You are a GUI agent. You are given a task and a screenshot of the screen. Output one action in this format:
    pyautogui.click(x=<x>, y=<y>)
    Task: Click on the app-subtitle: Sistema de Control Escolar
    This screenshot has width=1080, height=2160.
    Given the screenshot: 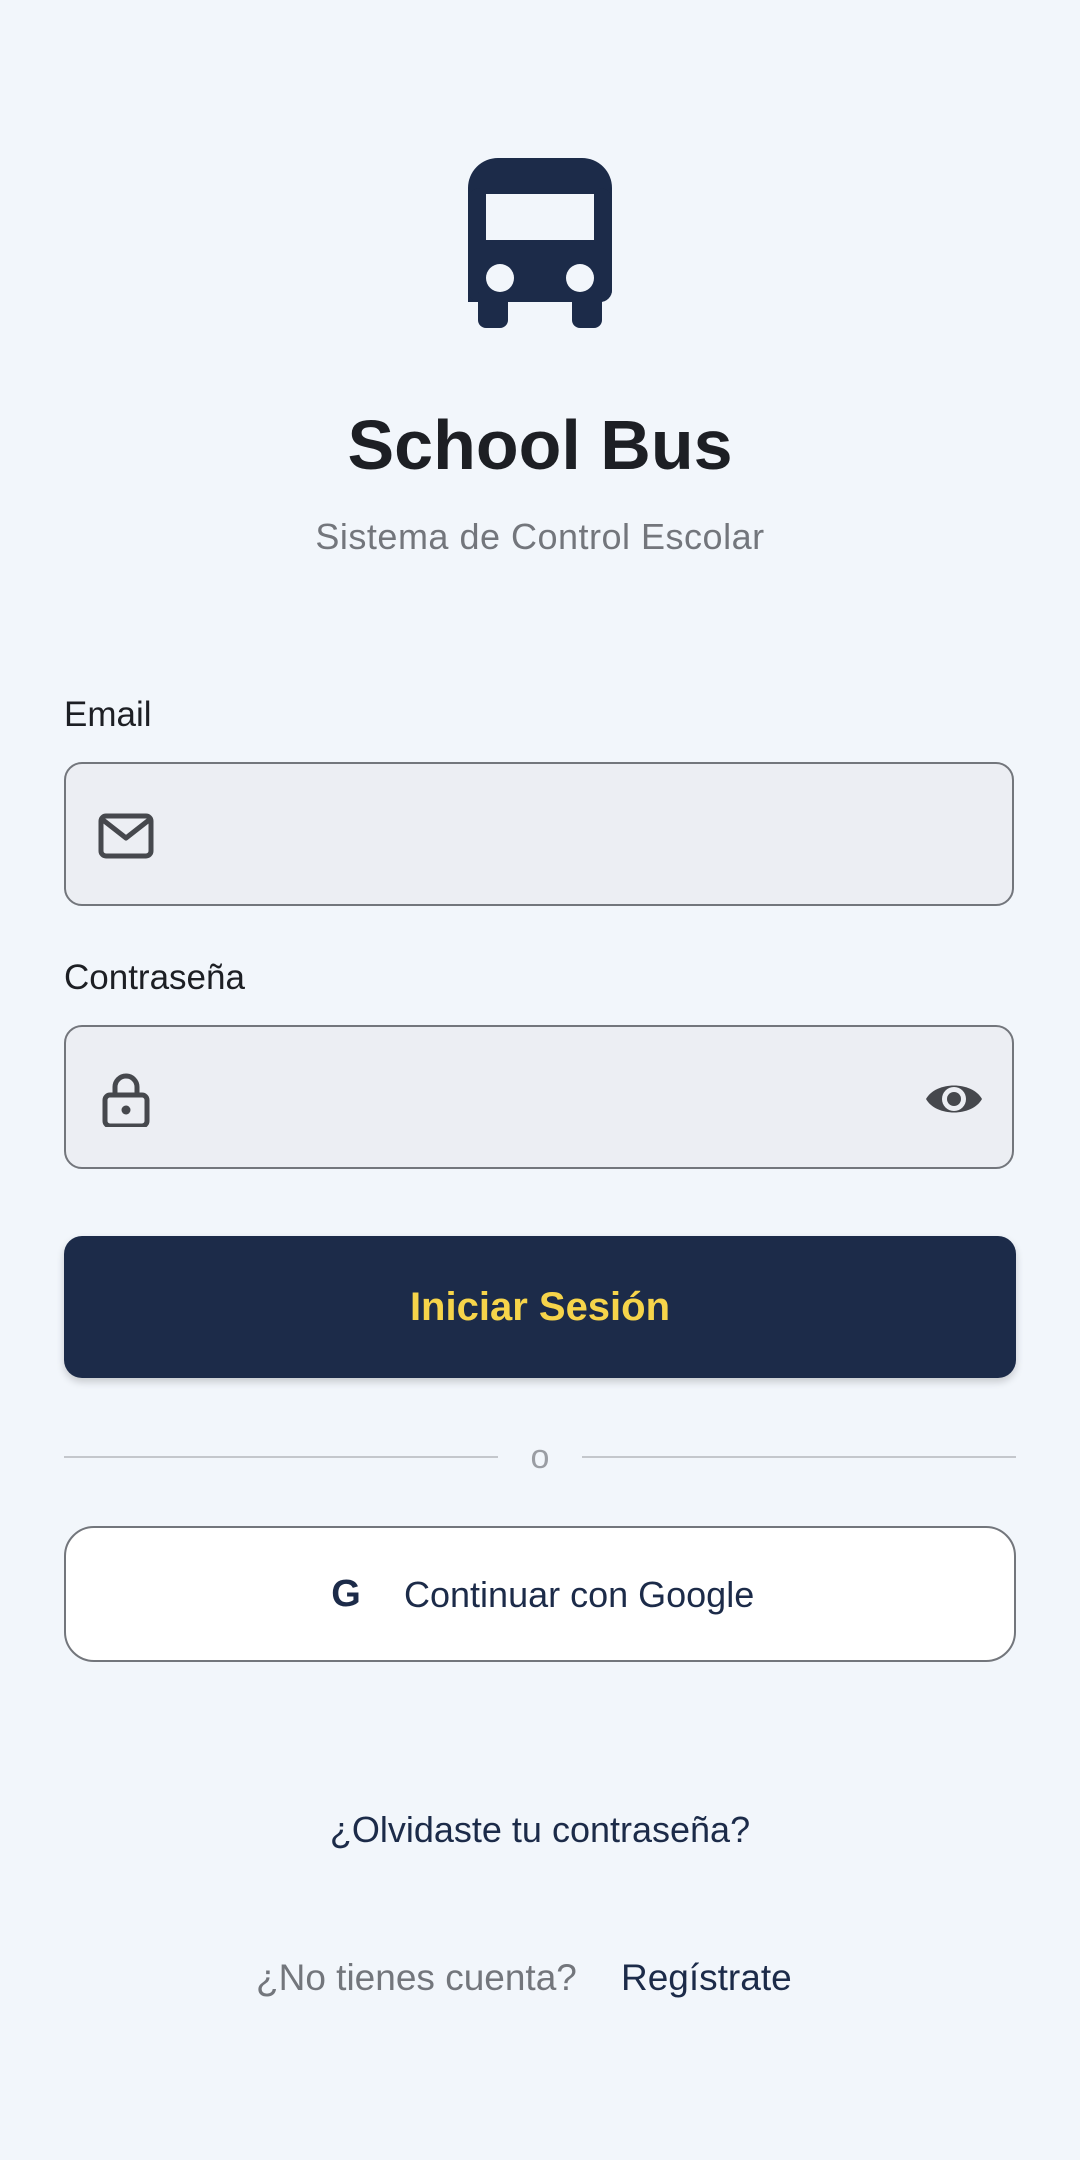 What is the action you would take?
    pyautogui.click(x=540, y=536)
    